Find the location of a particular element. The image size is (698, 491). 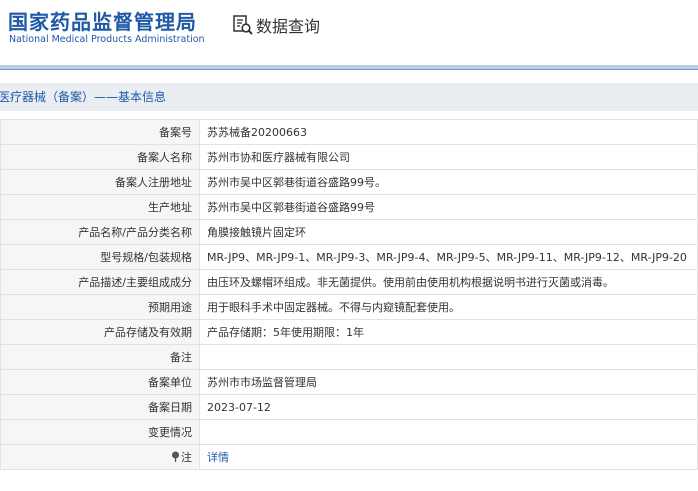

table-row: 备案单位 苏州市市场监督管理局 is located at coordinates (349, 382).